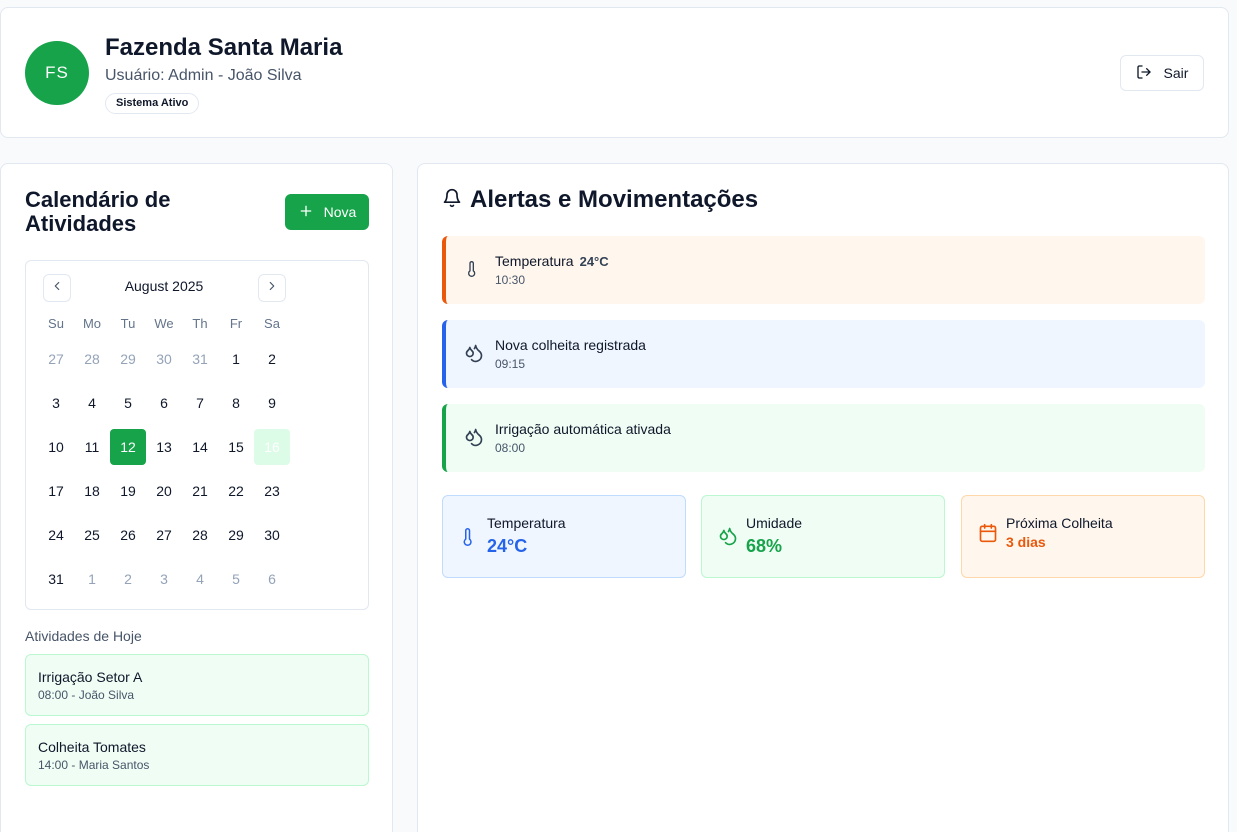  Describe the element at coordinates (1083, 536) in the screenshot. I see `next-harvest-stat-card: Próxima Colheita 3 dias` at that location.